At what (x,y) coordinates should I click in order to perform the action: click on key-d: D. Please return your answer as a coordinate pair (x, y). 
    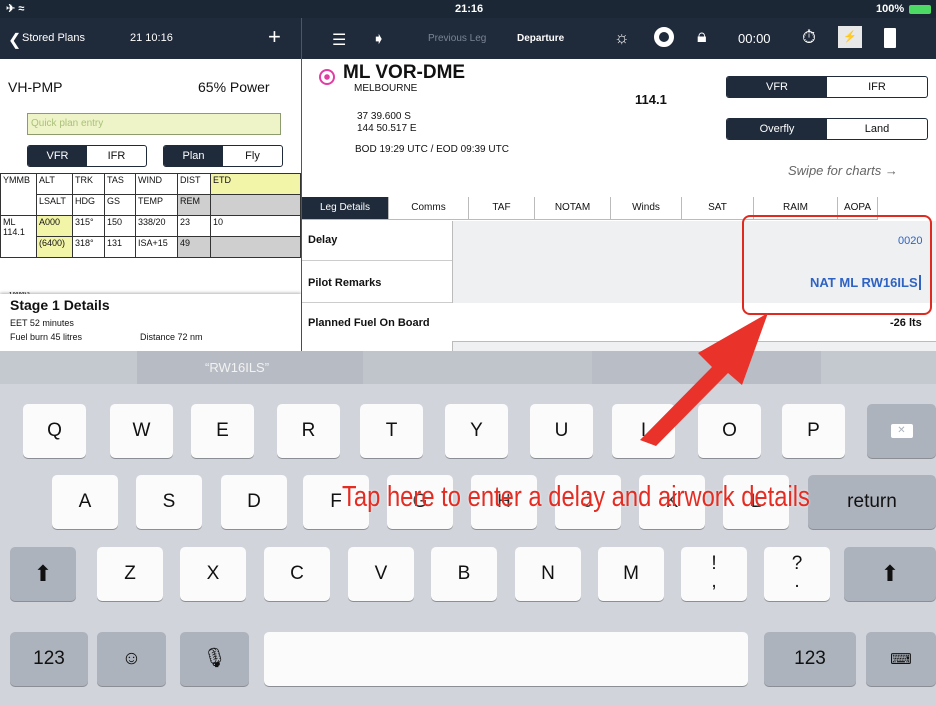
    Looking at the image, I should click on (254, 502).